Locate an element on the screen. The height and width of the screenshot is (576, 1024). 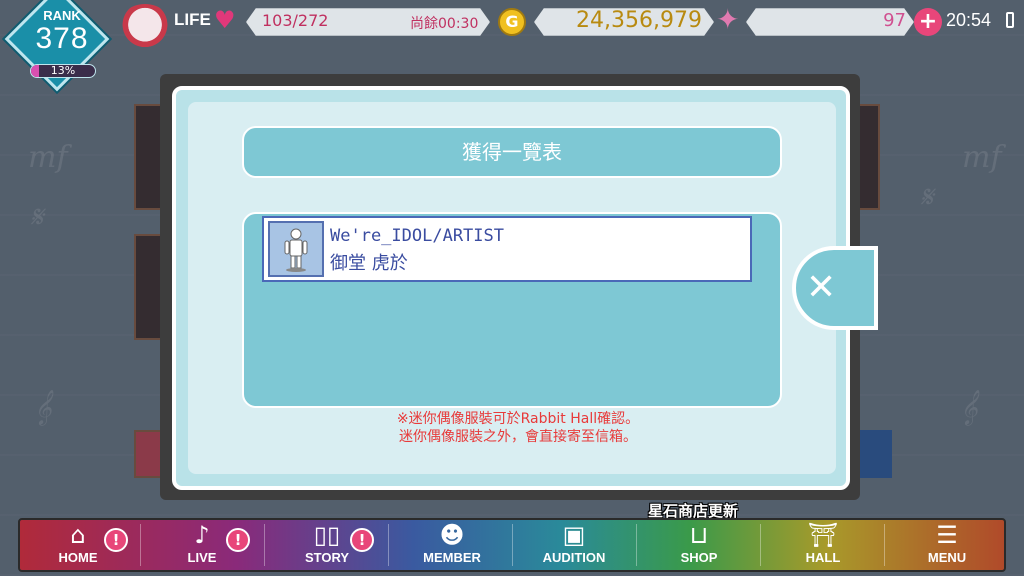
clock: 20:54 is located at coordinates (969, 20).